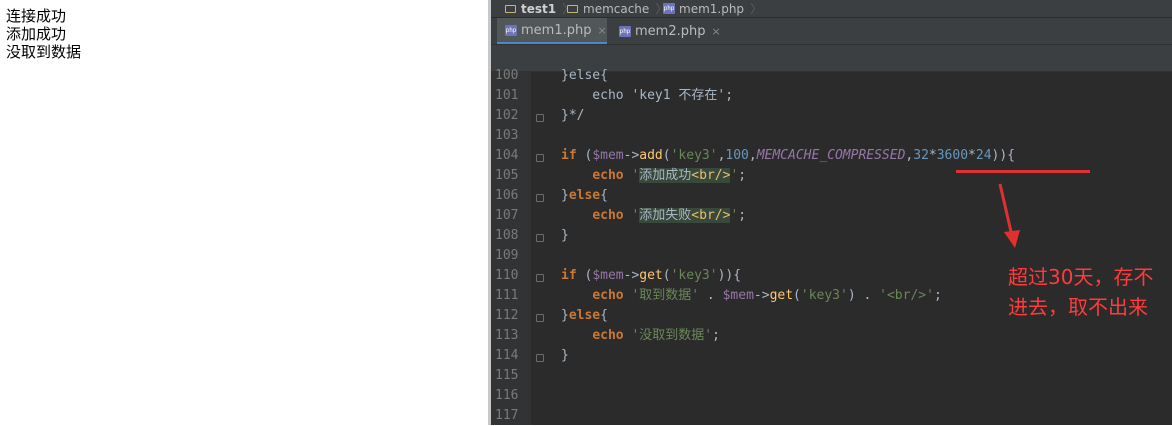 This screenshot has height=426, width=1172. Describe the element at coordinates (831, 31) in the screenshot. I see `editor-tab-bar: php mem1.php × php mem2.php ×` at that location.